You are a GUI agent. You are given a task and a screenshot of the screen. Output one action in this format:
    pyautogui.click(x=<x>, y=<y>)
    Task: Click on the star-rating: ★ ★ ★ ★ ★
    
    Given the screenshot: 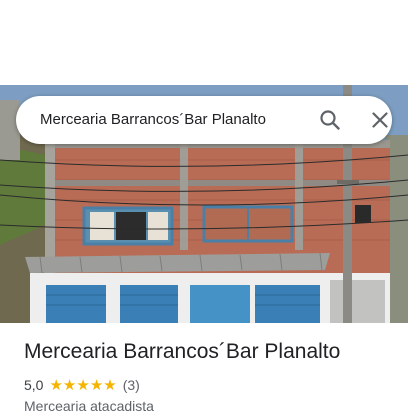 What is the action you would take?
    pyautogui.click(x=82, y=385)
    